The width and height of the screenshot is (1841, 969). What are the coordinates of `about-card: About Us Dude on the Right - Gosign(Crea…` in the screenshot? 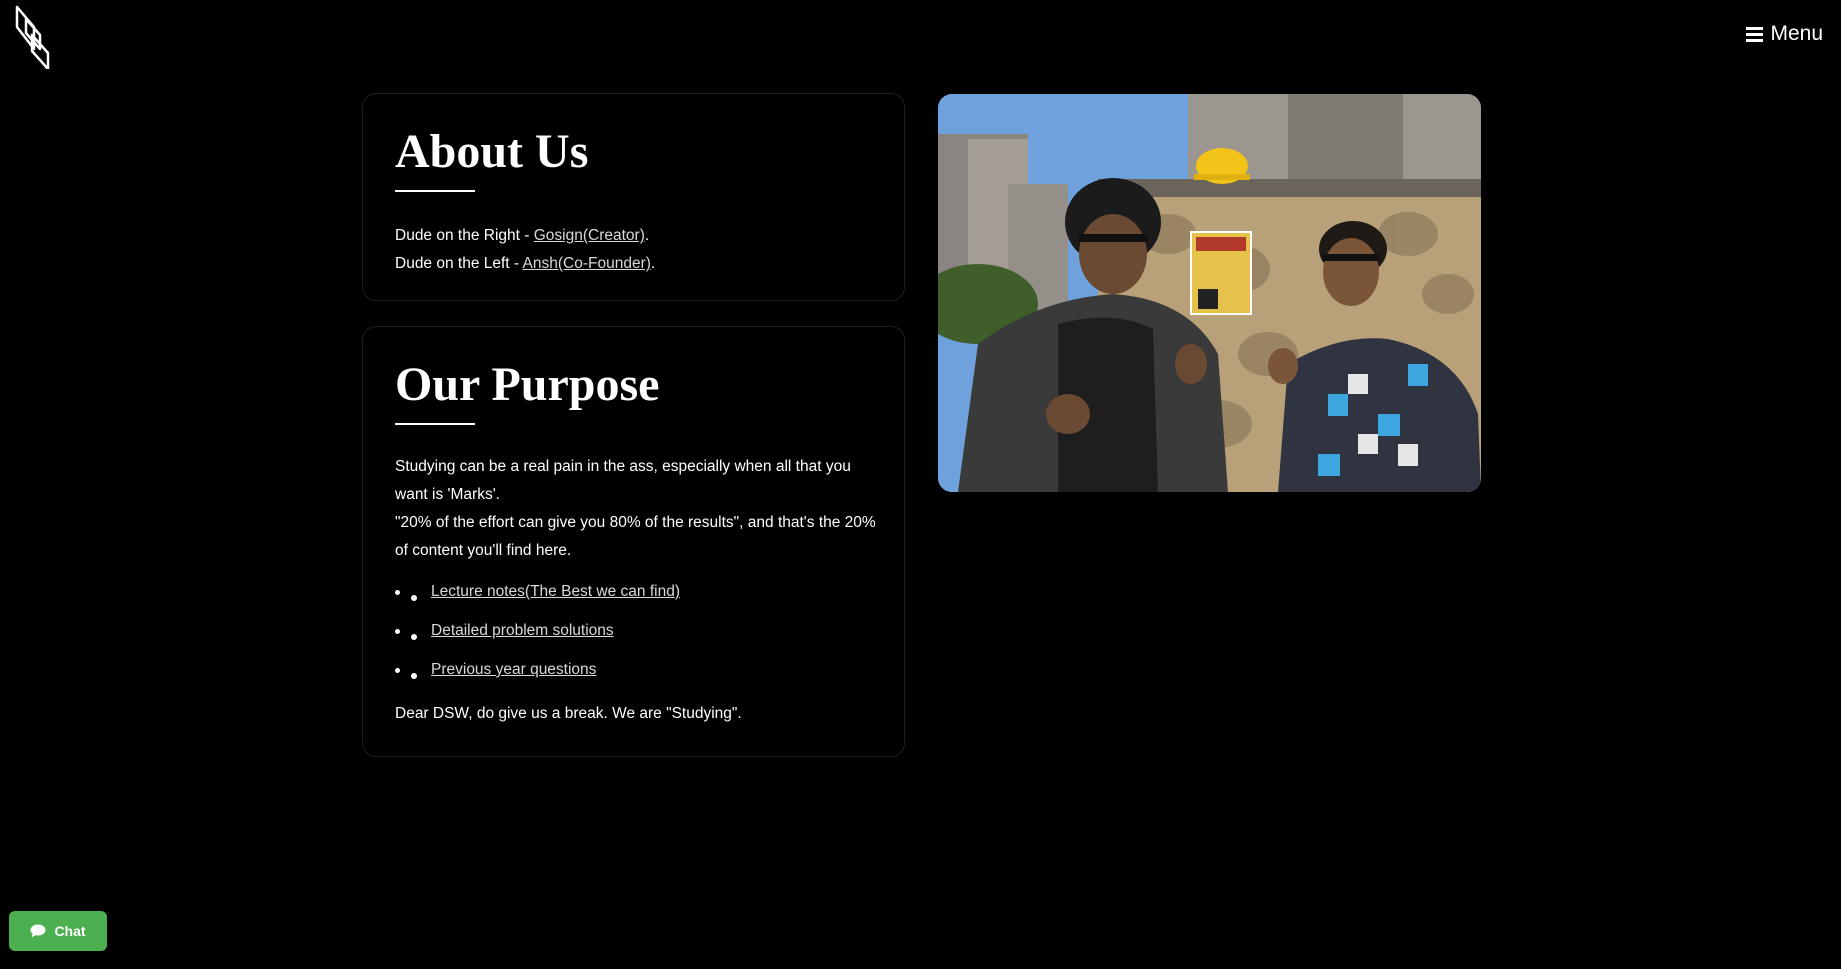 It's located at (633, 197).